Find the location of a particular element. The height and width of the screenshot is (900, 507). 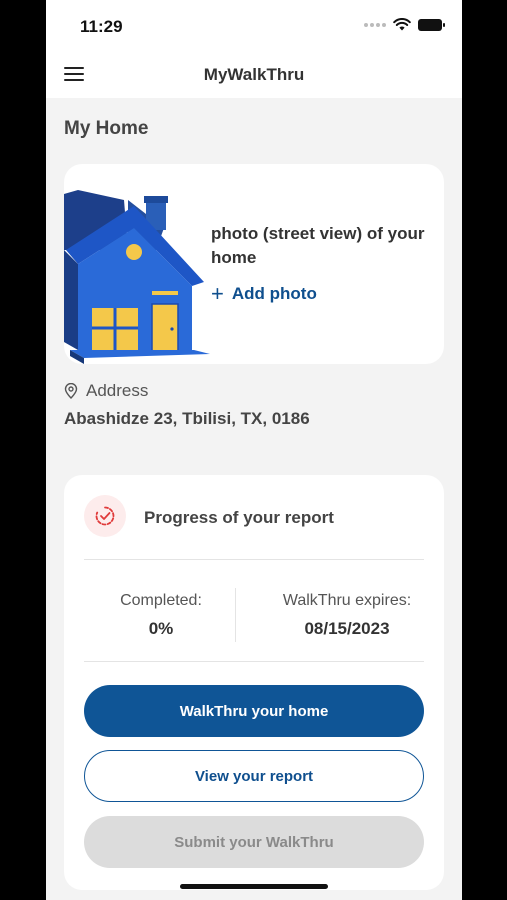

status-bar: 11:29 is located at coordinates (254, 25).